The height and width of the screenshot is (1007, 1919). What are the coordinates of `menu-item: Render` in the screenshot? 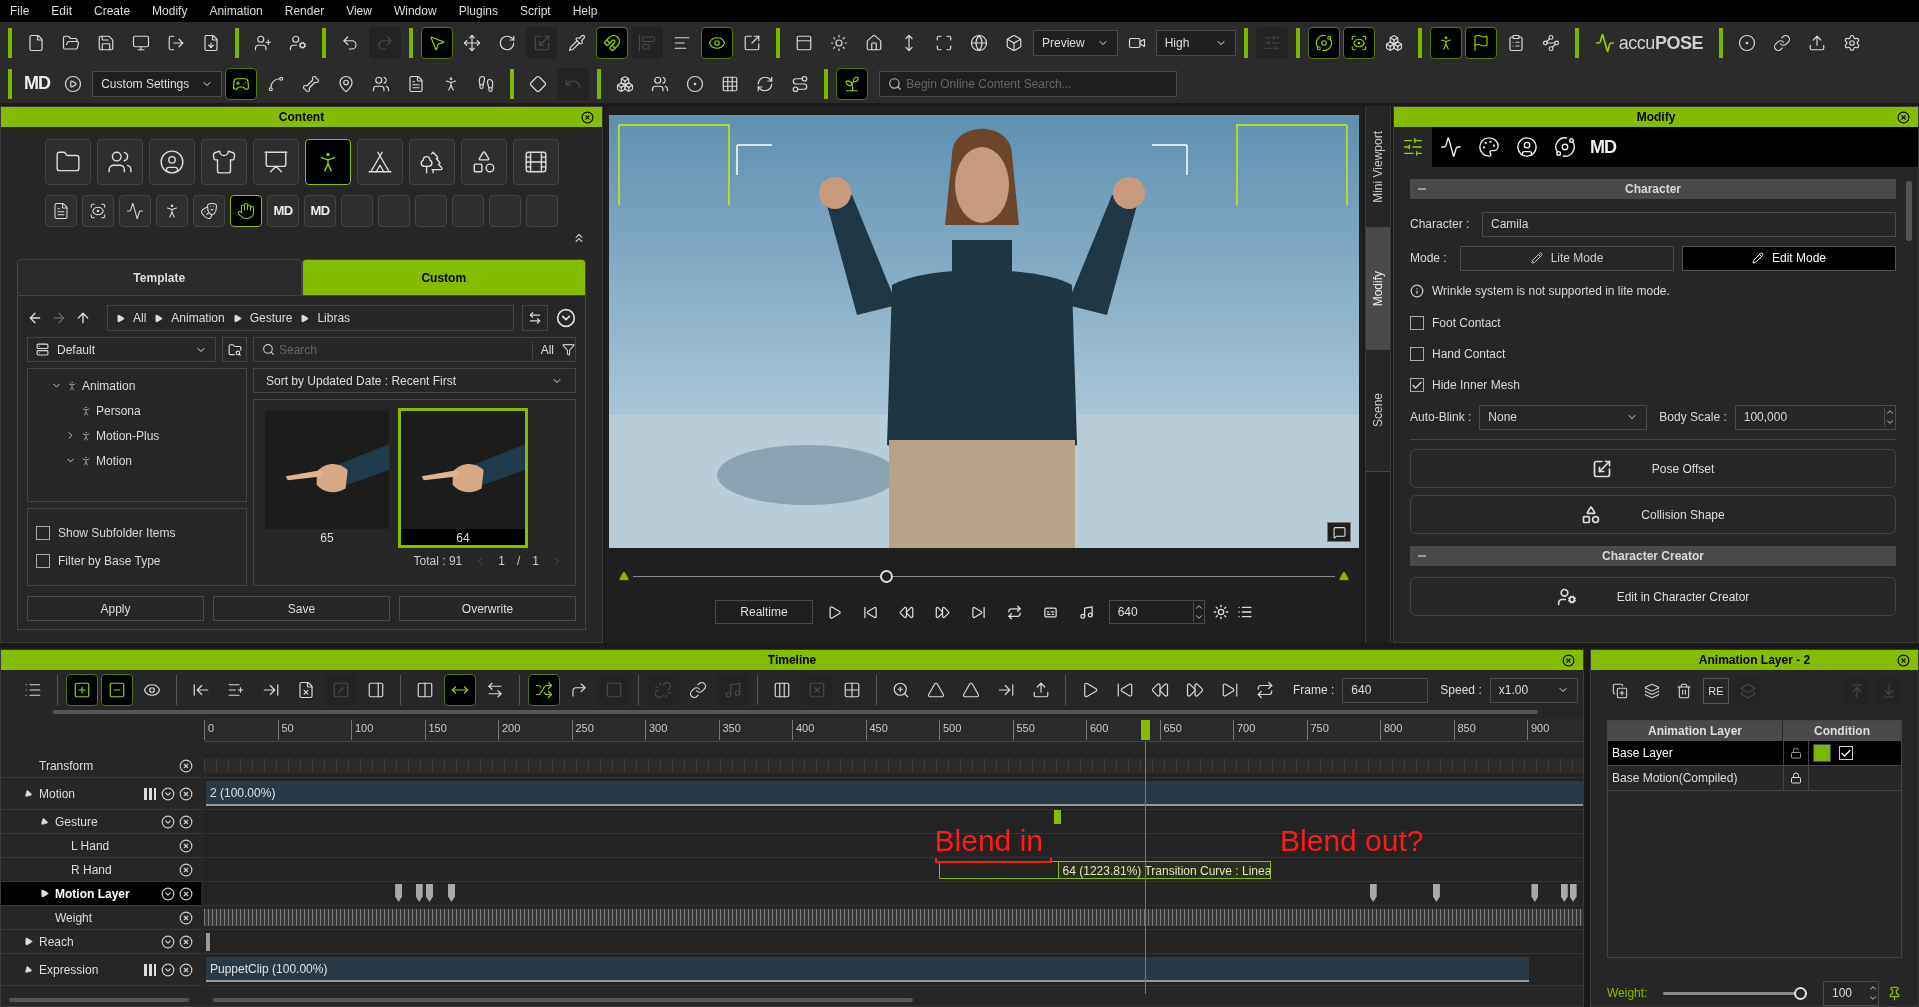 It's located at (304, 11).